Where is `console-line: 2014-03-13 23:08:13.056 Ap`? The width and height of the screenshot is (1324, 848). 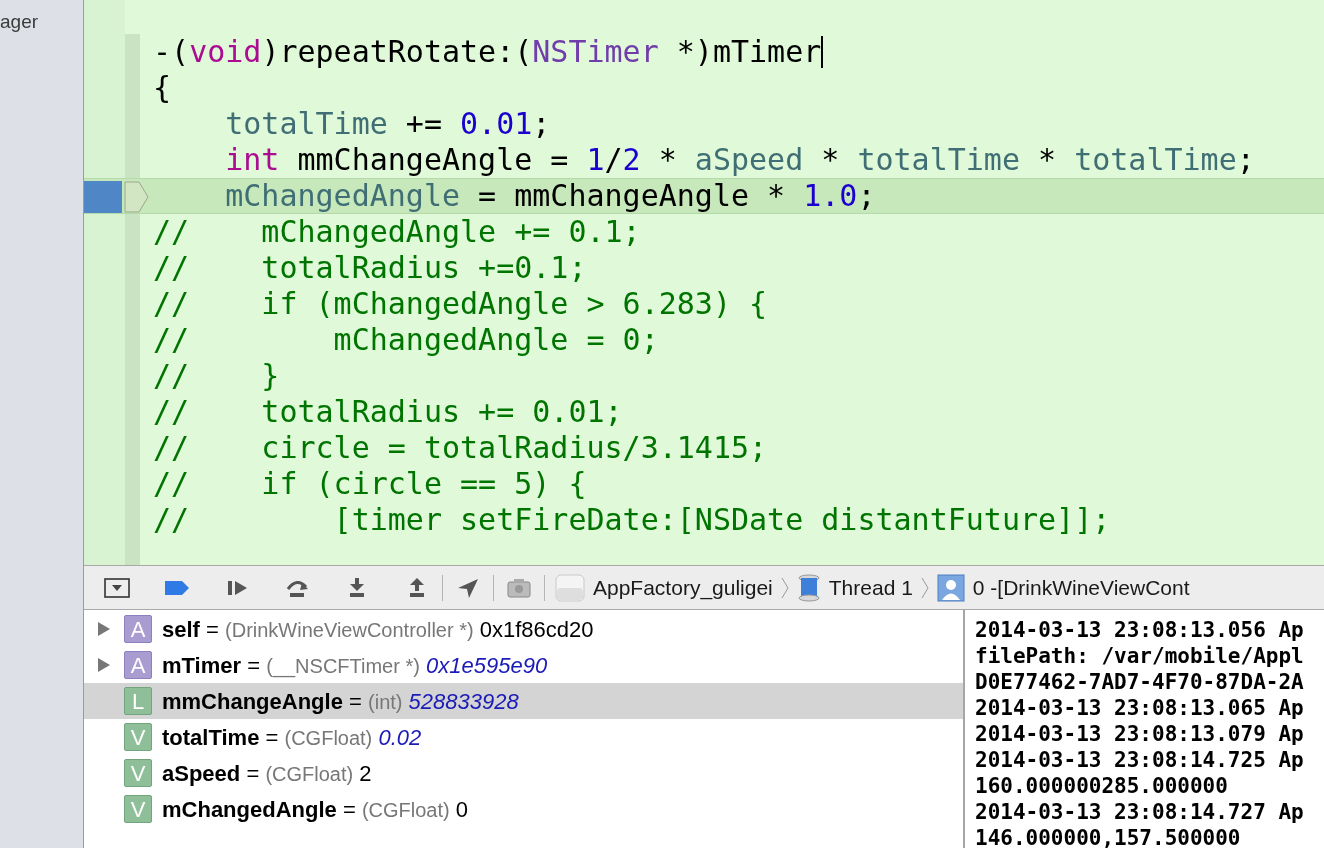 console-line: 2014-03-13 23:08:13.056 Ap is located at coordinates (1140, 630).